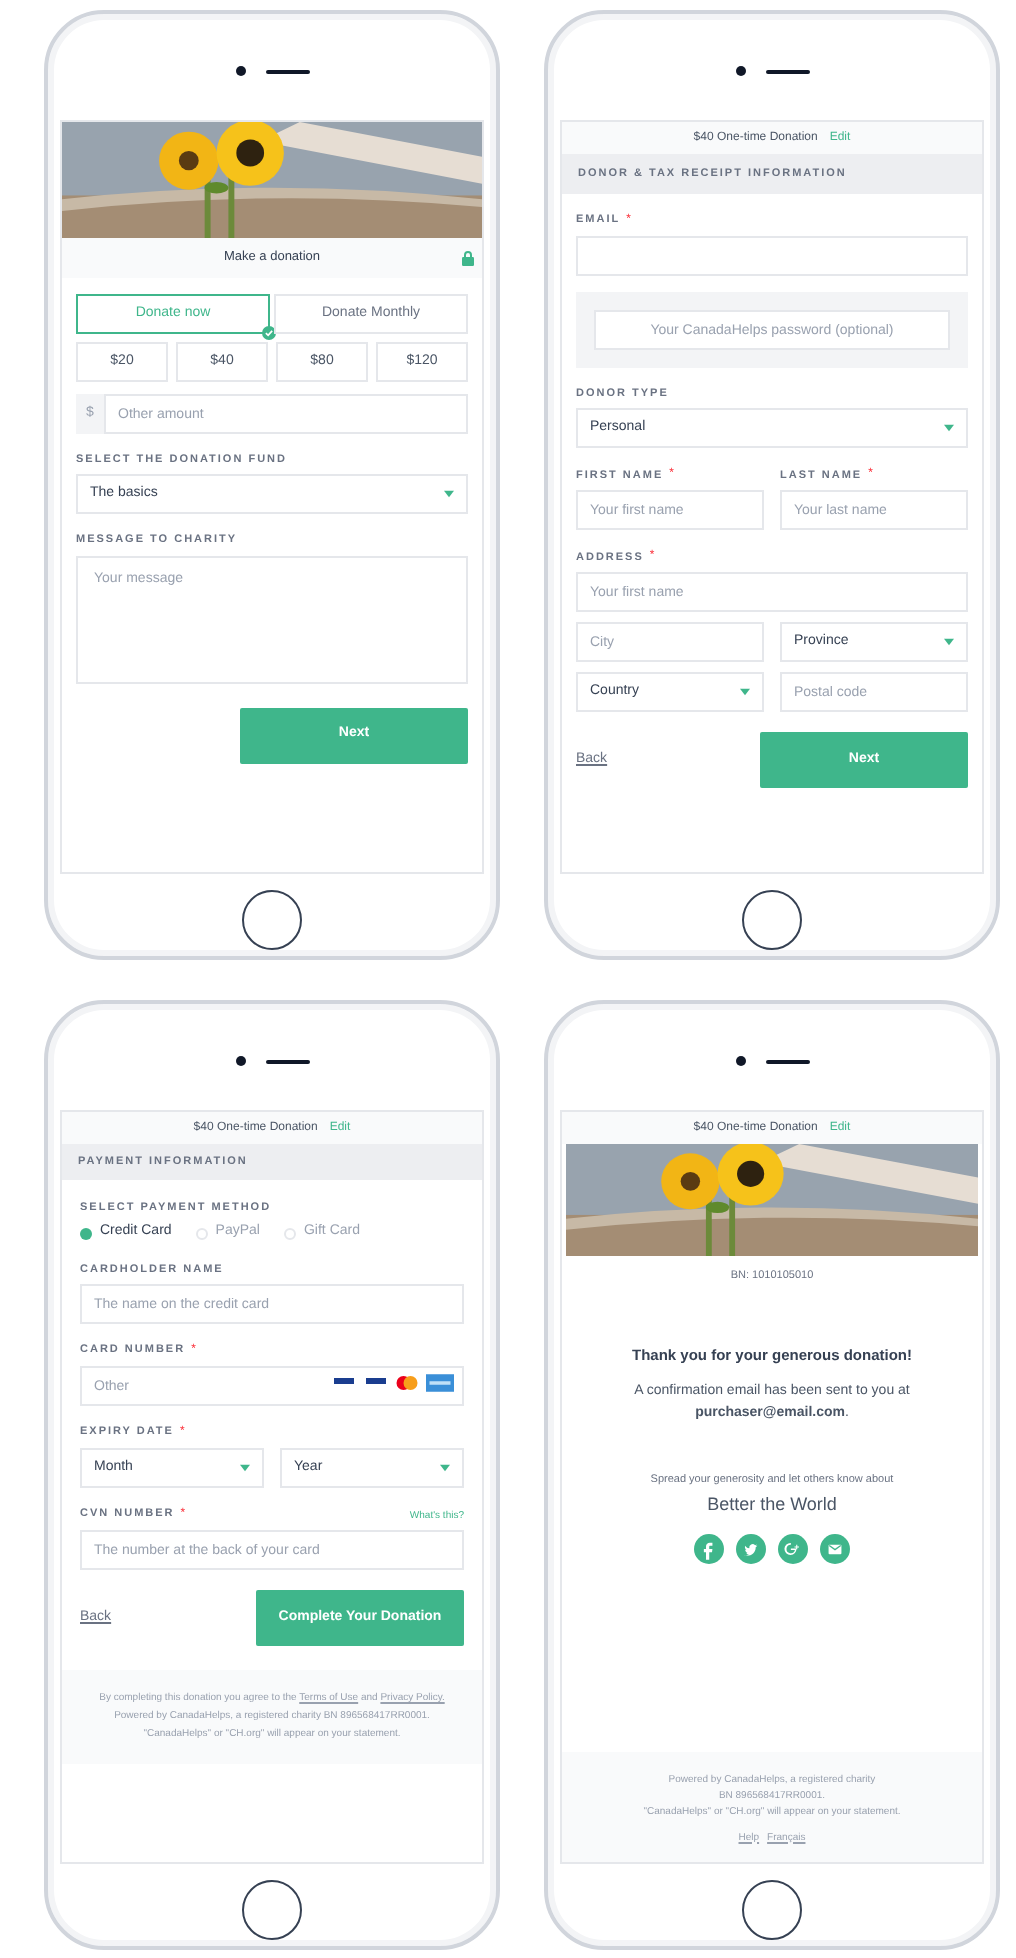 This screenshot has height=1958, width=1016. Describe the element at coordinates (751, 1549) in the screenshot. I see `twitter-icon` at that location.